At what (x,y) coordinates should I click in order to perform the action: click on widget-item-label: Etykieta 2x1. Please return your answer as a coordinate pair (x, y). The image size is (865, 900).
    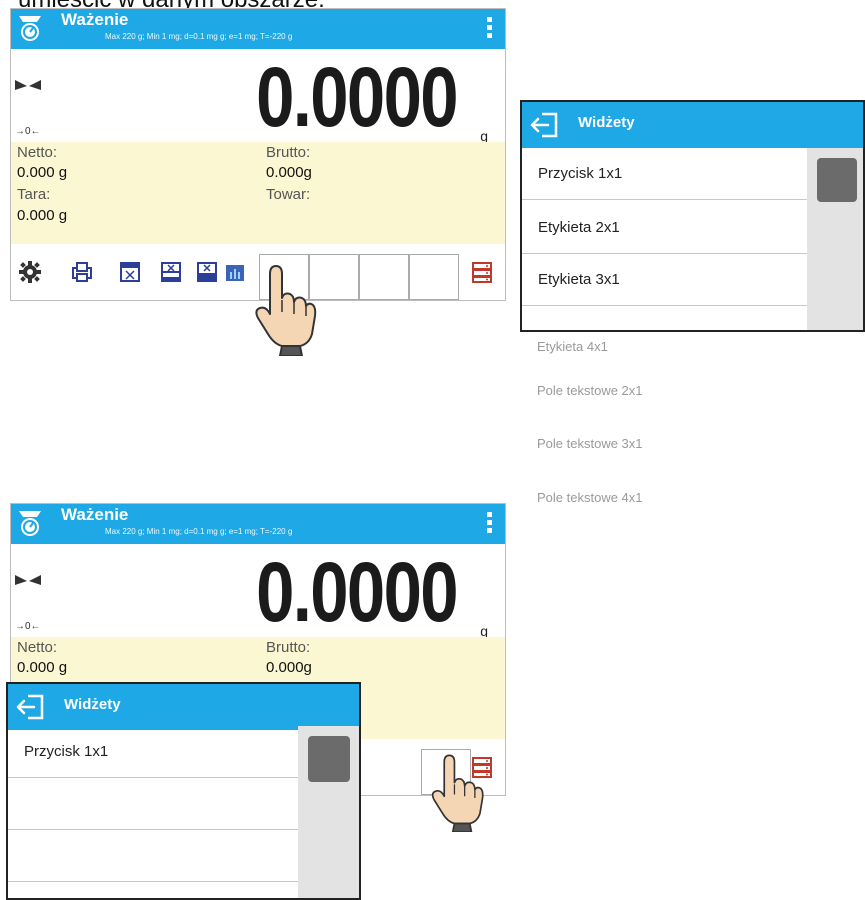
    Looking at the image, I should click on (579, 227).